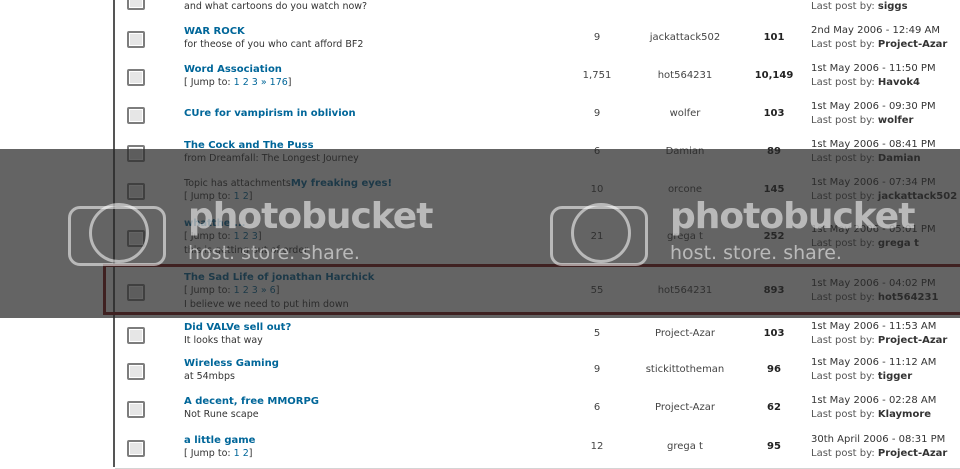 This screenshot has width=960, height=469. I want to click on last-post-by: Last post by: wolfer, so click(862, 120).